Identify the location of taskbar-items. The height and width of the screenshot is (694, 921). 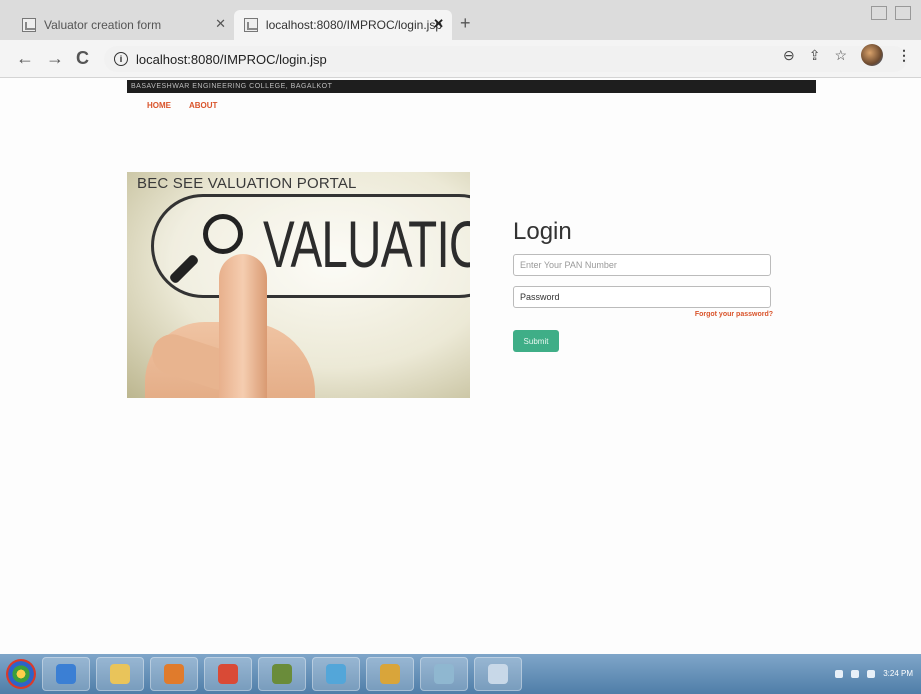
(279, 674).